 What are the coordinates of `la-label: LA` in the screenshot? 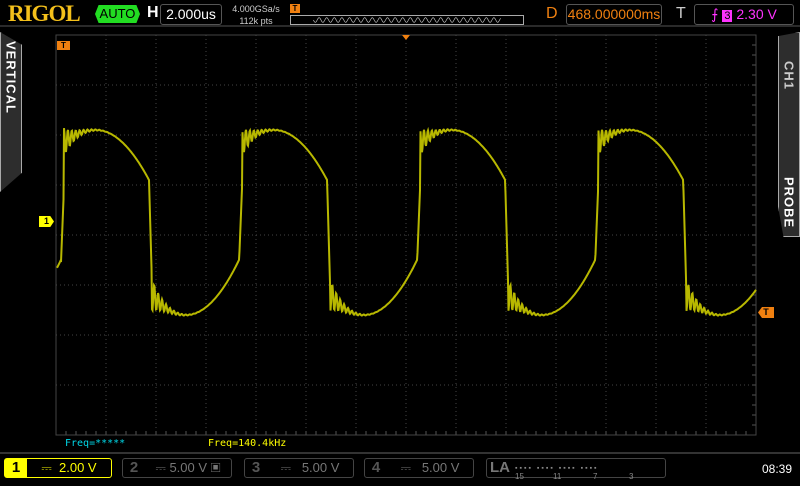 It's located at (500, 467).